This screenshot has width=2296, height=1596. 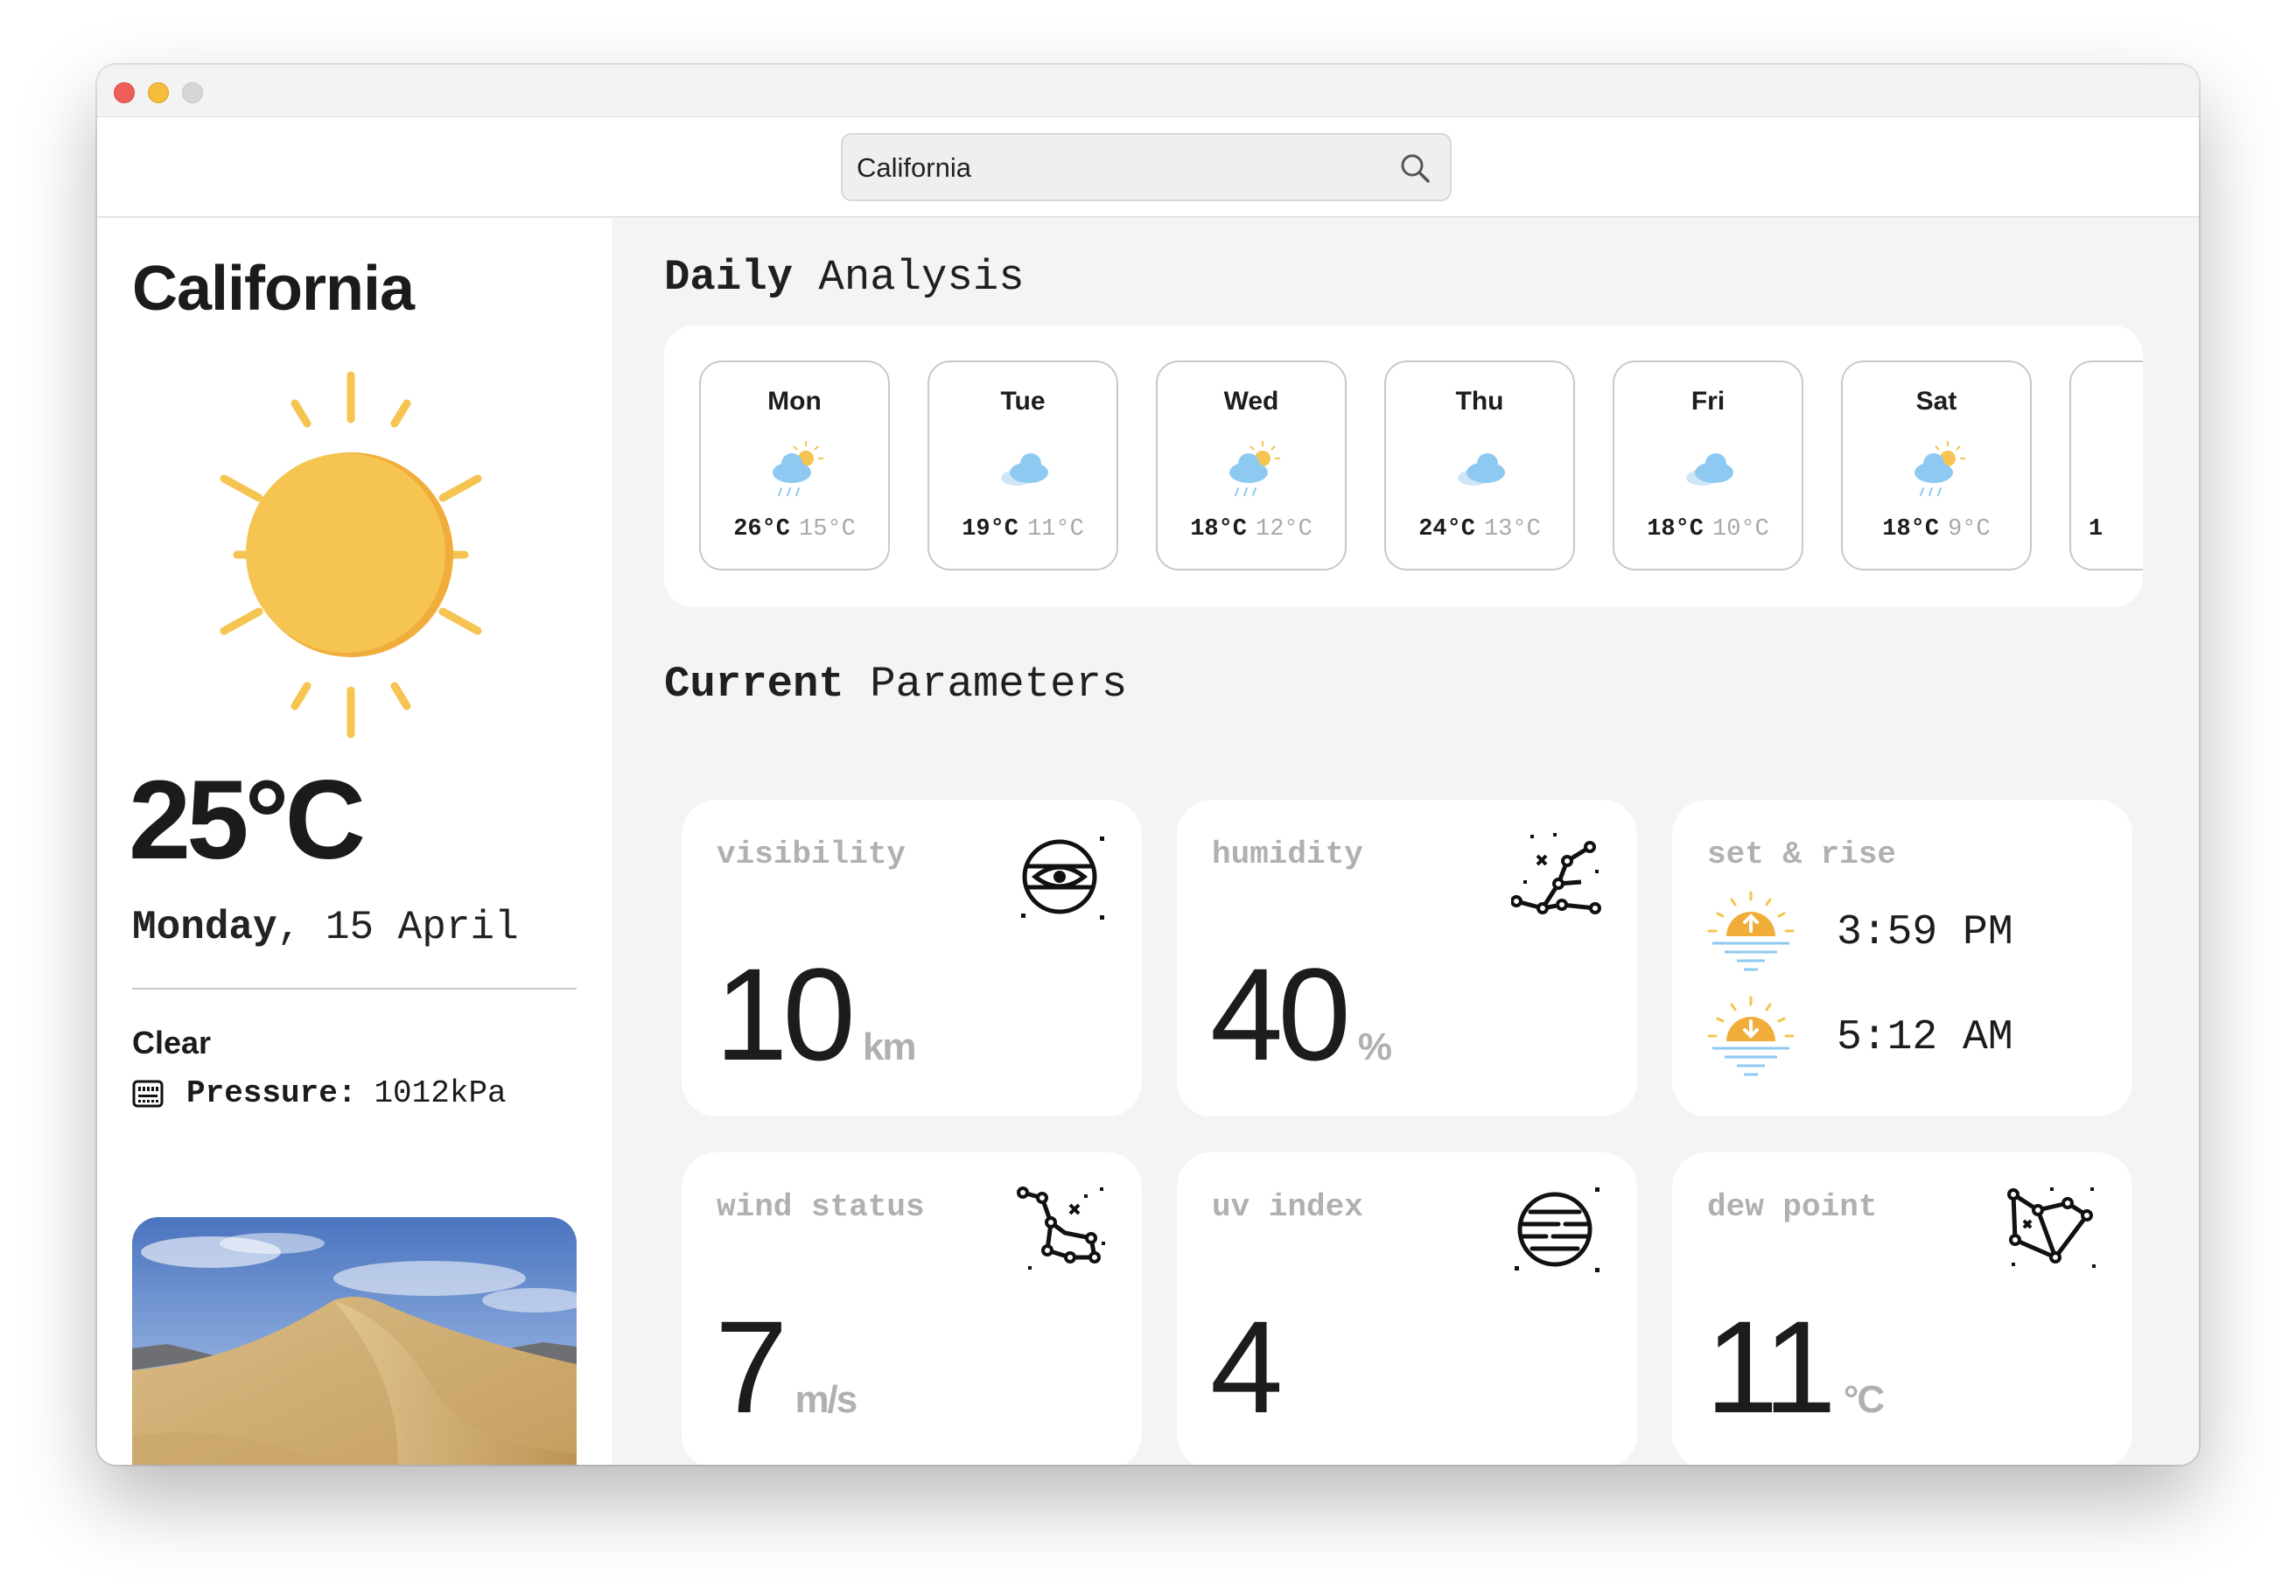 What do you see at coordinates (1792, 1207) in the screenshot?
I see `card-label: dew point` at bounding box center [1792, 1207].